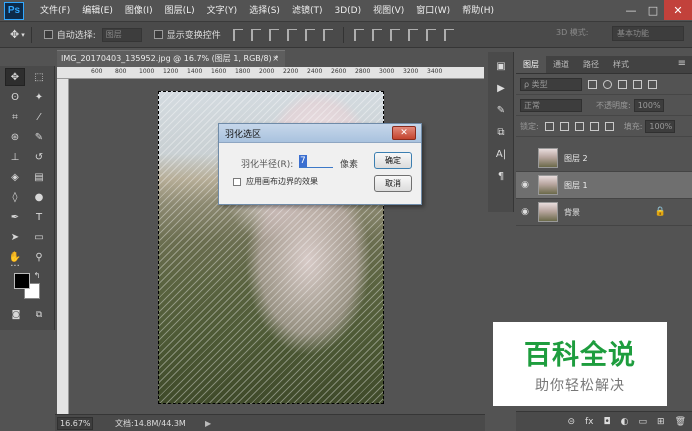 The width and height of the screenshot is (692, 431). I want to click on quick-mask-icon: ◙, so click(16, 315).